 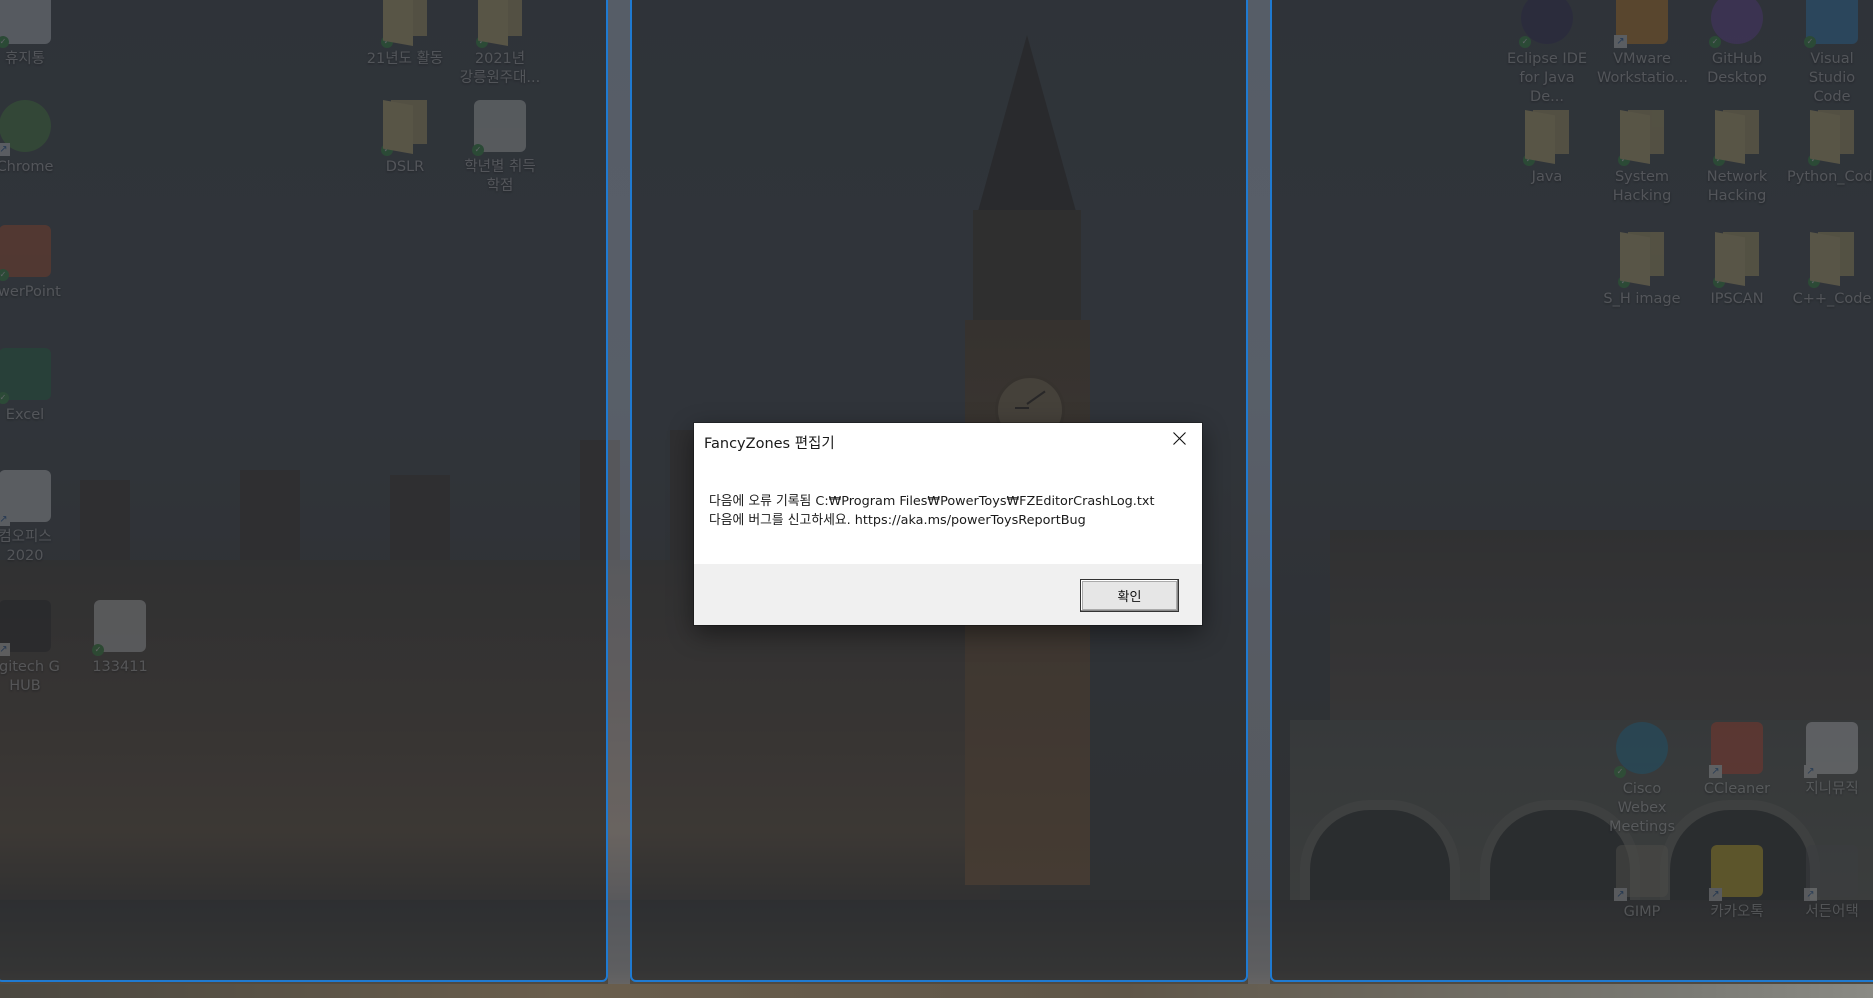 I want to click on dialog-footer: 확인, so click(x=948, y=594).